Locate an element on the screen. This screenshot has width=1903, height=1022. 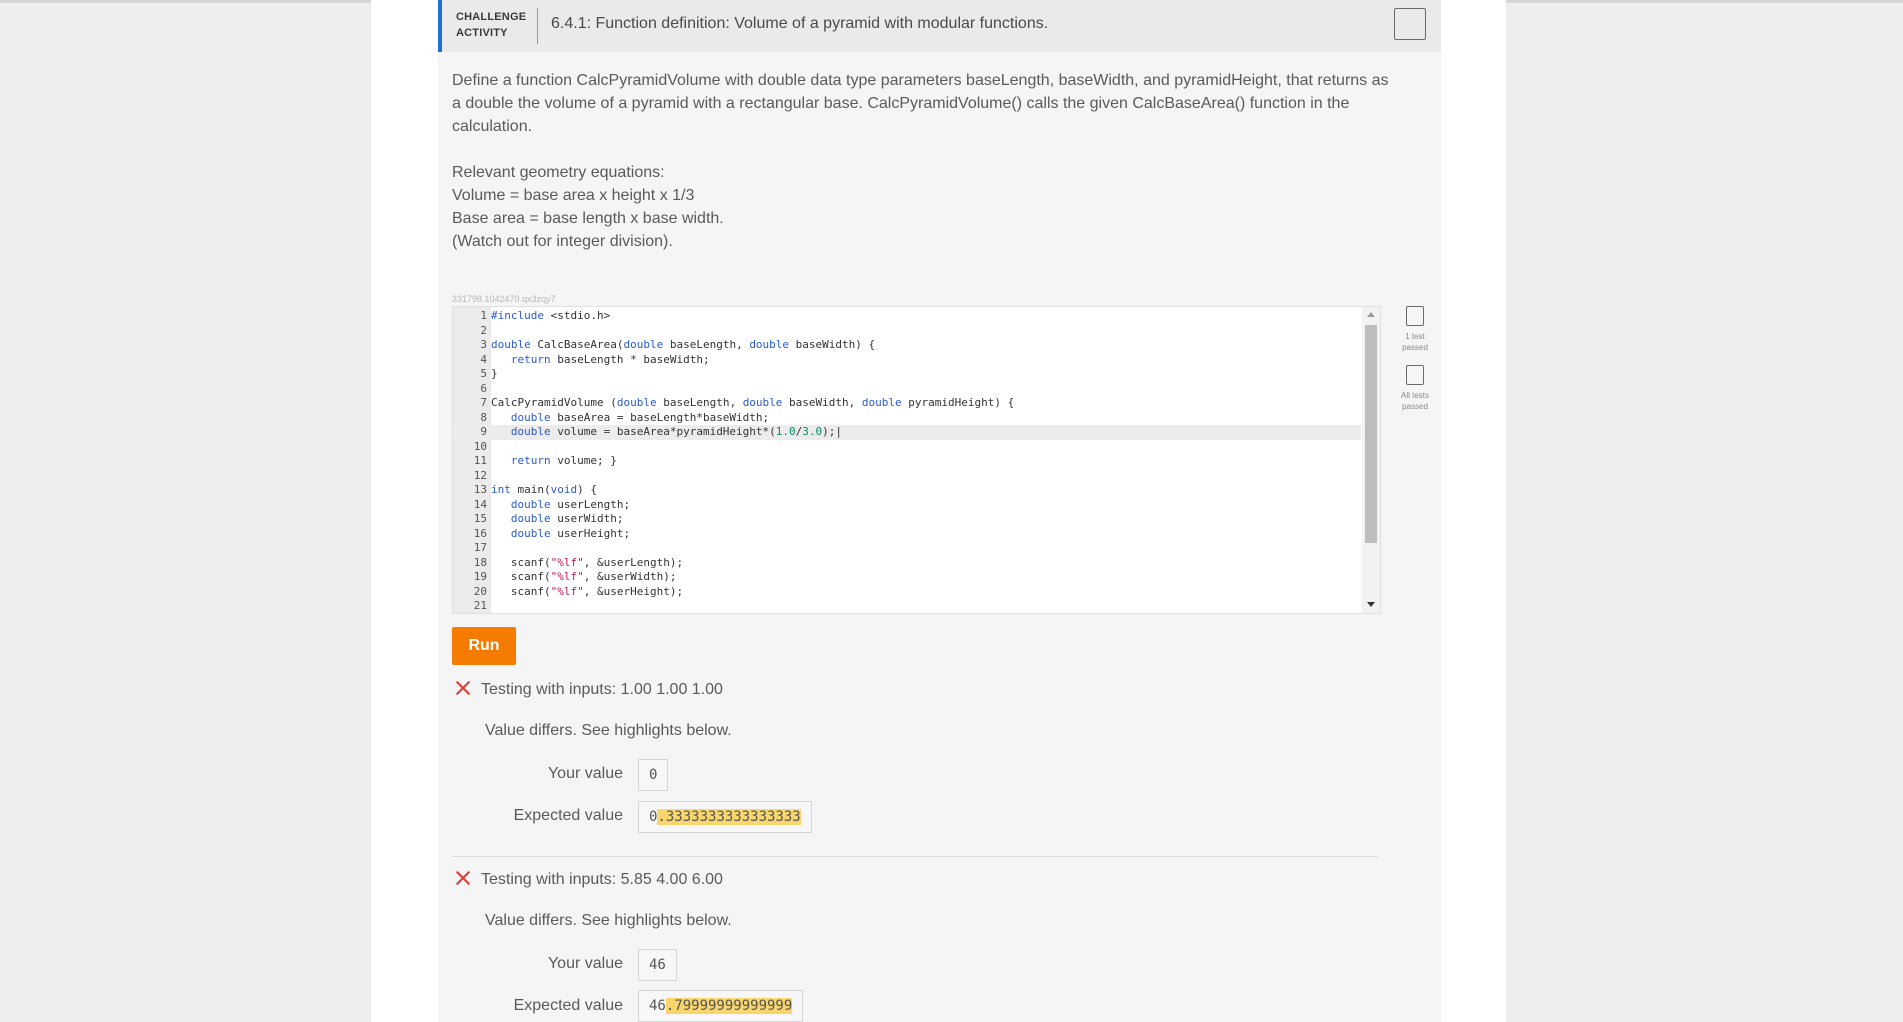
test-result-heading: Testing with inputs: 5.85 4.00 6.00 is located at coordinates (589, 879).